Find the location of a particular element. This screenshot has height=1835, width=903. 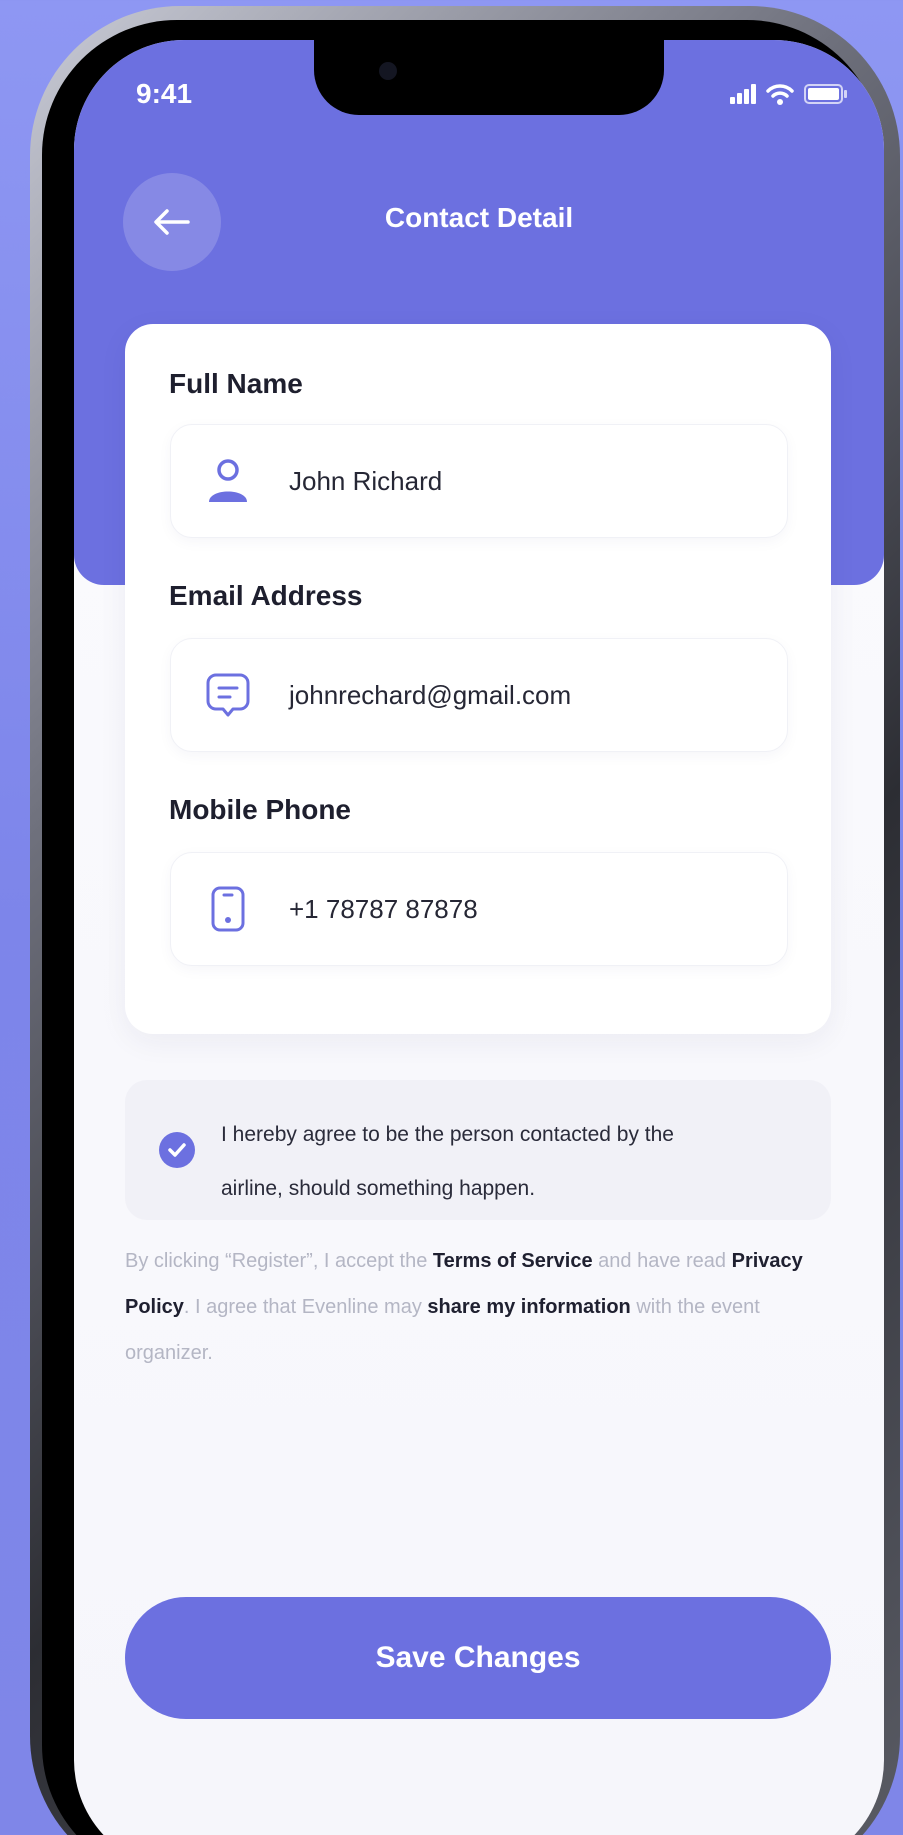

signal-icon is located at coordinates (743, 94).